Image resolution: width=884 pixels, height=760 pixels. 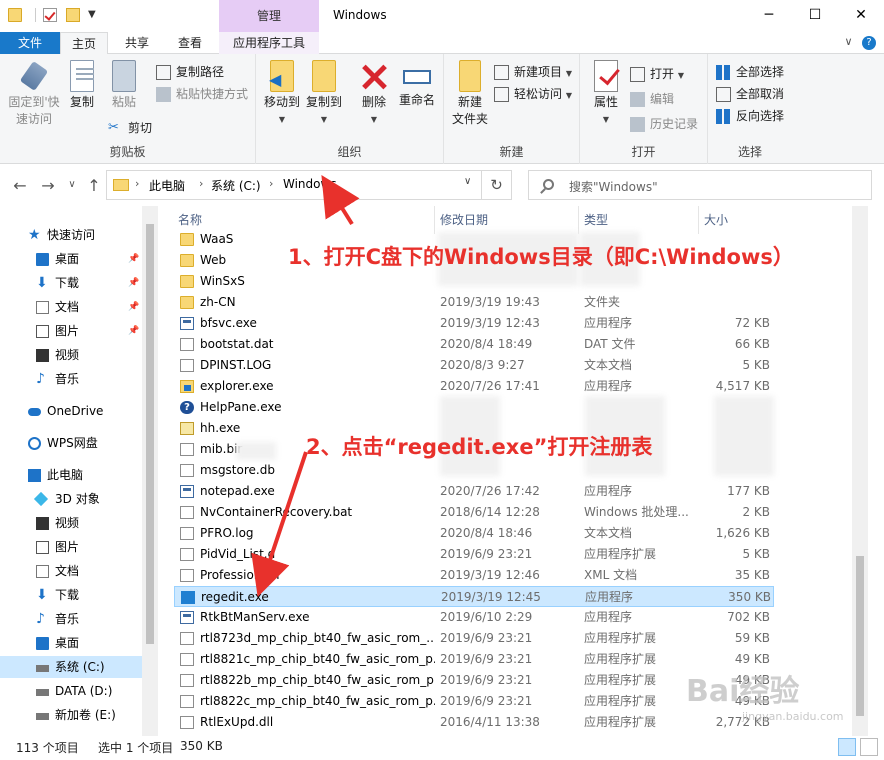 I want to click on arrow-to-regedit, so click(x=279, y=524).